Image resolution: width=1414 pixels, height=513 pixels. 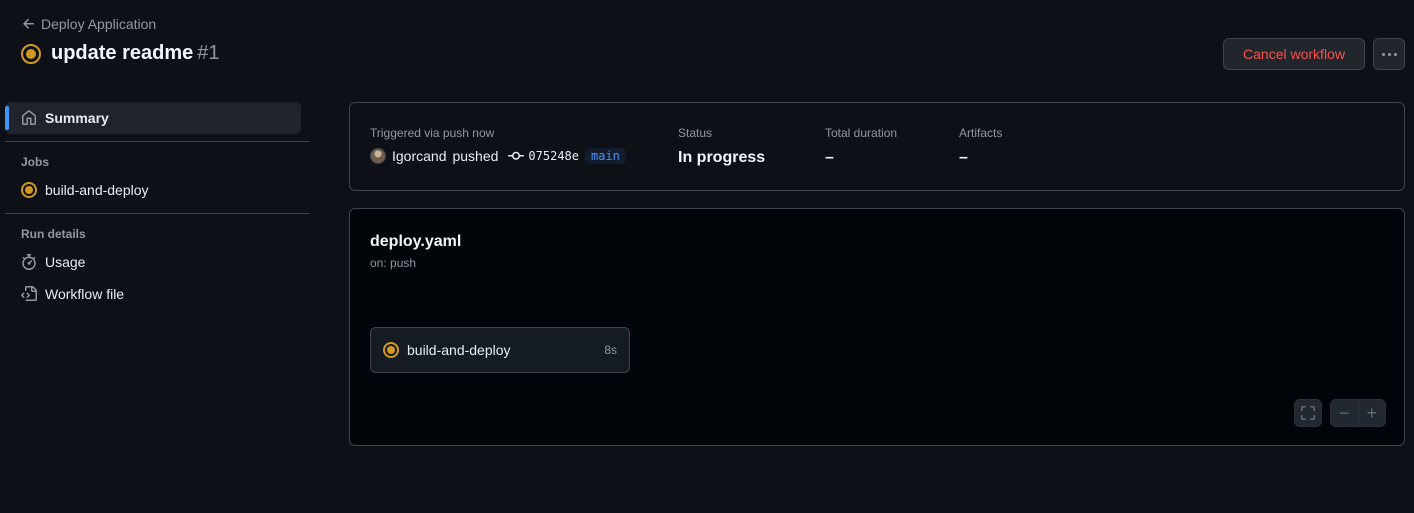 I want to click on workflow-file-name: deploy.yaml, so click(x=415, y=242).